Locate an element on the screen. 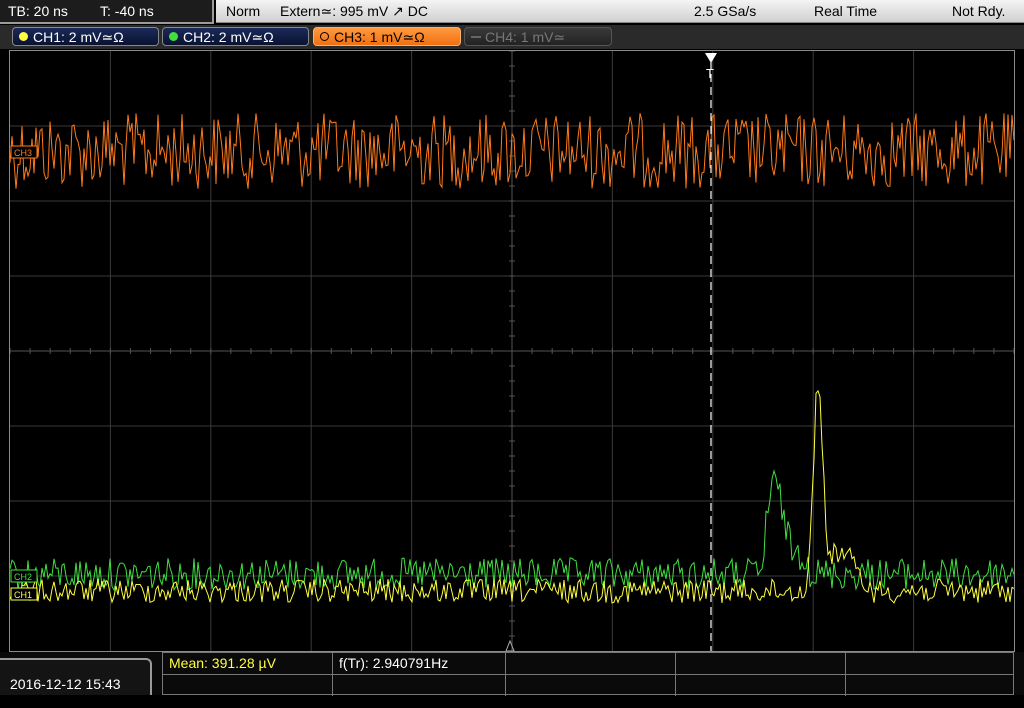  channel-tab-ch2: CH2: 2 mV≃Ω is located at coordinates (235, 36).